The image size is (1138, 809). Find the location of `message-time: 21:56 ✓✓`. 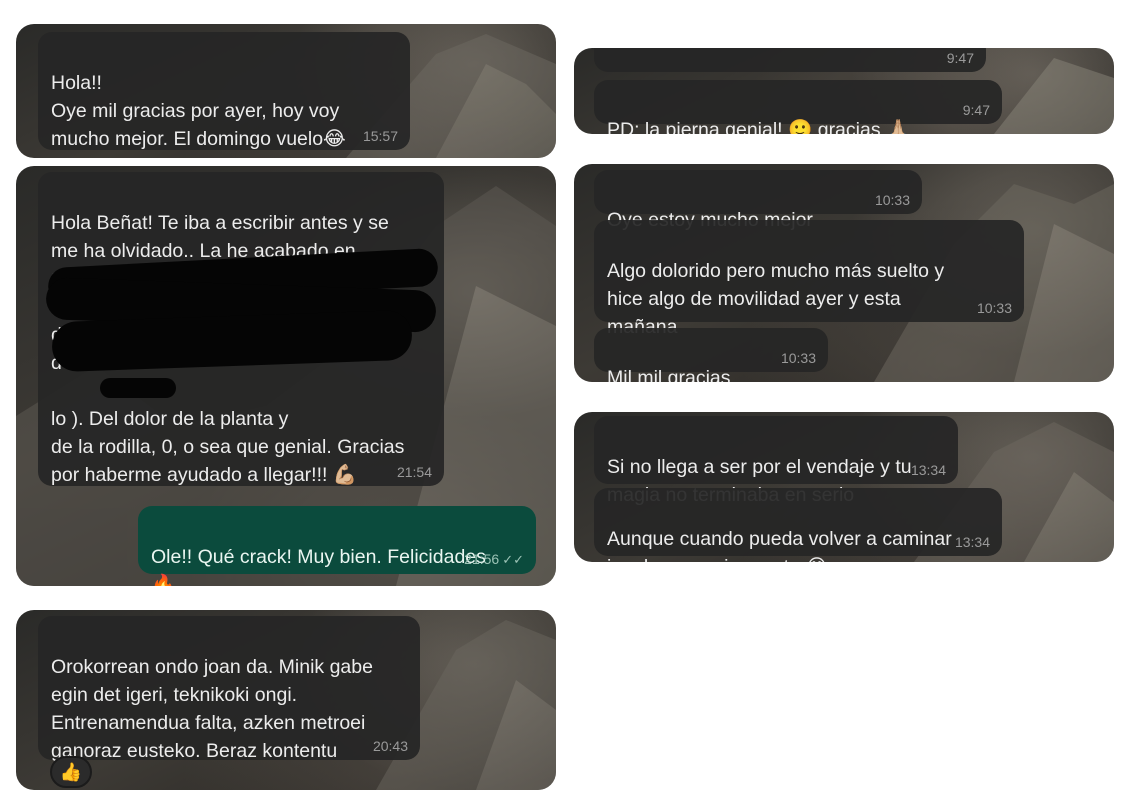

message-time: 21:56 ✓✓ is located at coordinates (494, 559).